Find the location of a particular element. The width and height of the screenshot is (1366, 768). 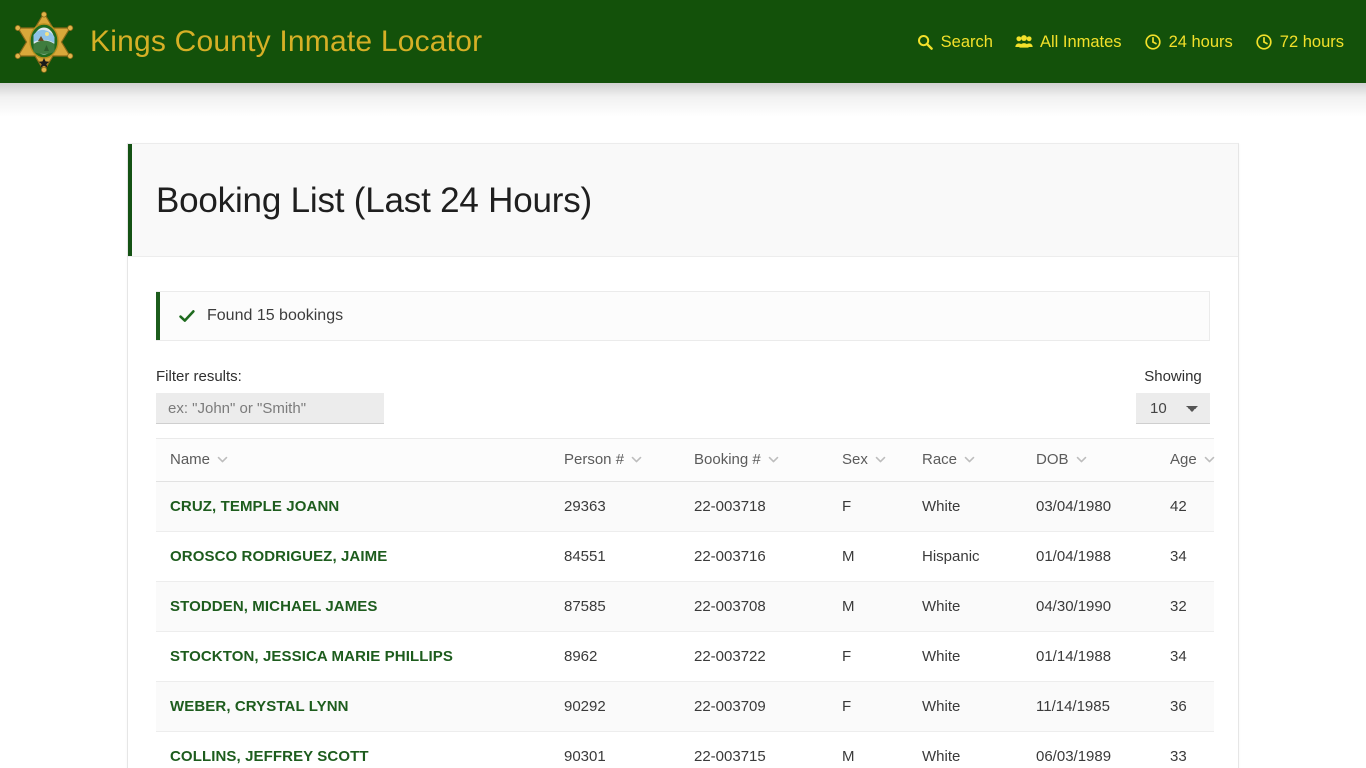

brand-title: Kings County Inmate Locator is located at coordinates (286, 41).